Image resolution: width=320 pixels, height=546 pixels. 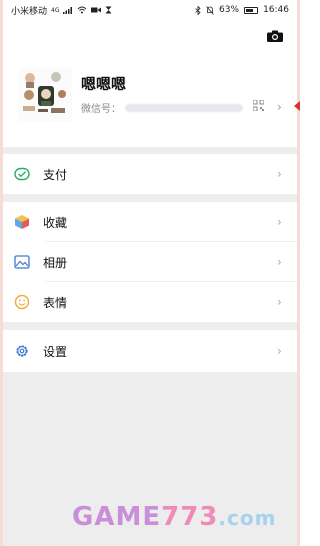 I want to click on wifi-icon, so click(x=82, y=10).